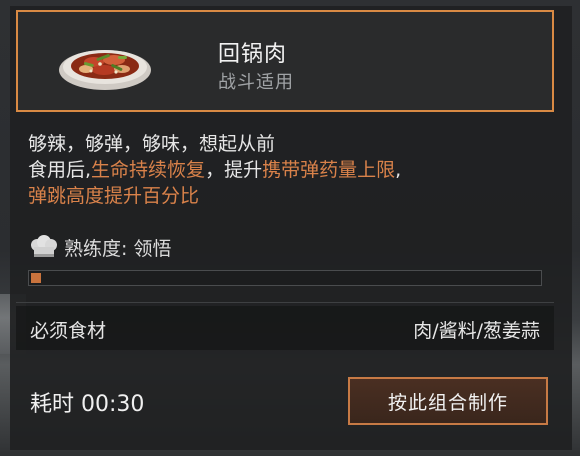  I want to click on effect-jump: 弹跳高度提升百分比, so click(114, 196).